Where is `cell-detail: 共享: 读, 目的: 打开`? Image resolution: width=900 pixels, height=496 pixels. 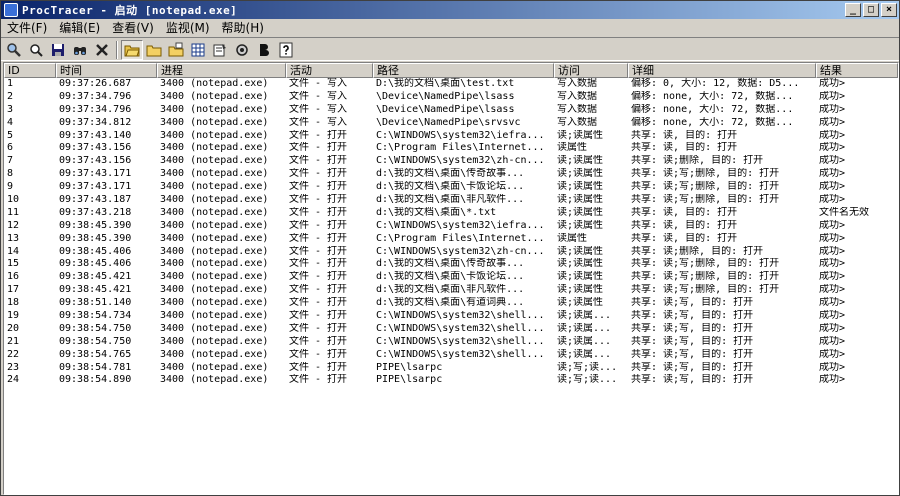
cell-detail: 共享: 读, 目的: 打开 is located at coordinates (684, 225).